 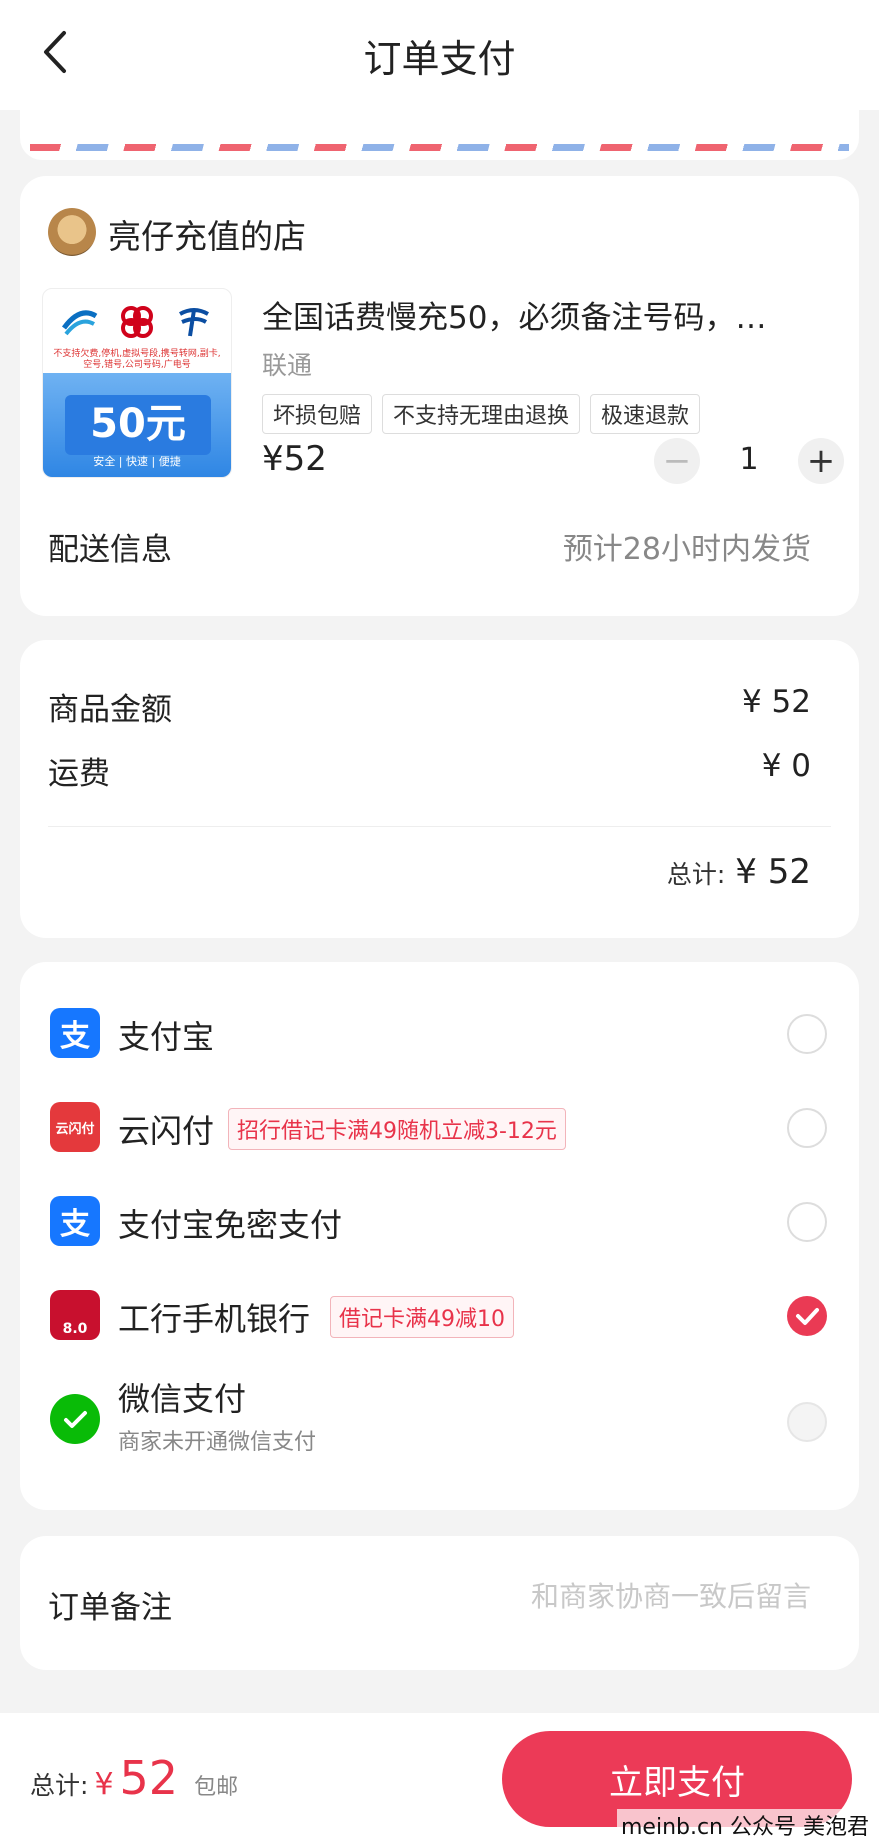 I want to click on payment-option-note: 商家未开通微信支付, so click(x=217, y=1442).